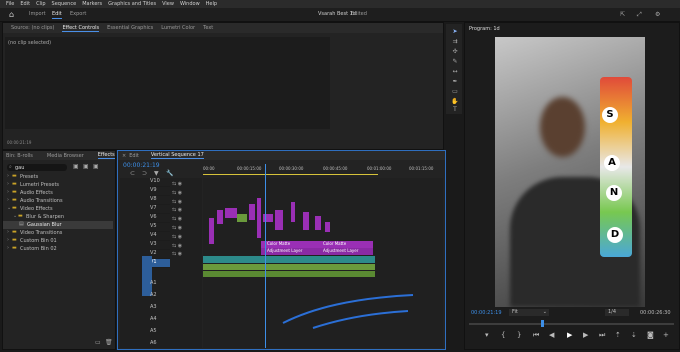  Describe the element at coordinates (602, 335) in the screenshot. I see `go-to-out-icon: ⏭` at that location.